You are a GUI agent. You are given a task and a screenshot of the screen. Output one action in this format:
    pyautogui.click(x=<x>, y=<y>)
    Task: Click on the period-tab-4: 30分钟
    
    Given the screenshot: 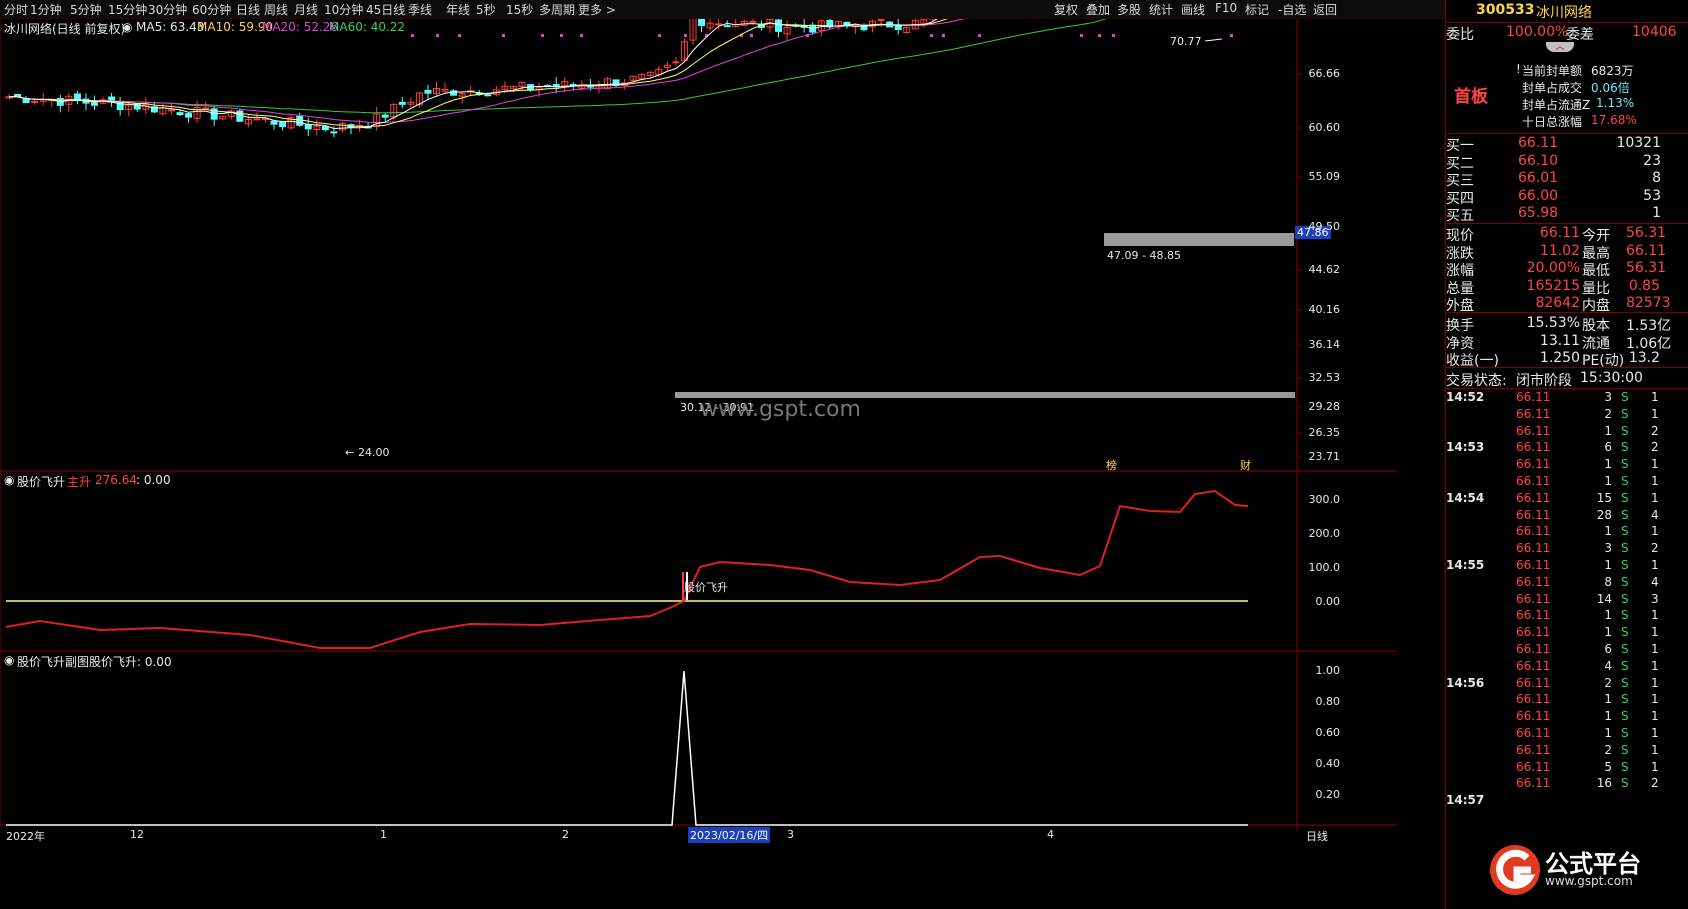 What is the action you would take?
    pyautogui.click(x=167, y=9)
    